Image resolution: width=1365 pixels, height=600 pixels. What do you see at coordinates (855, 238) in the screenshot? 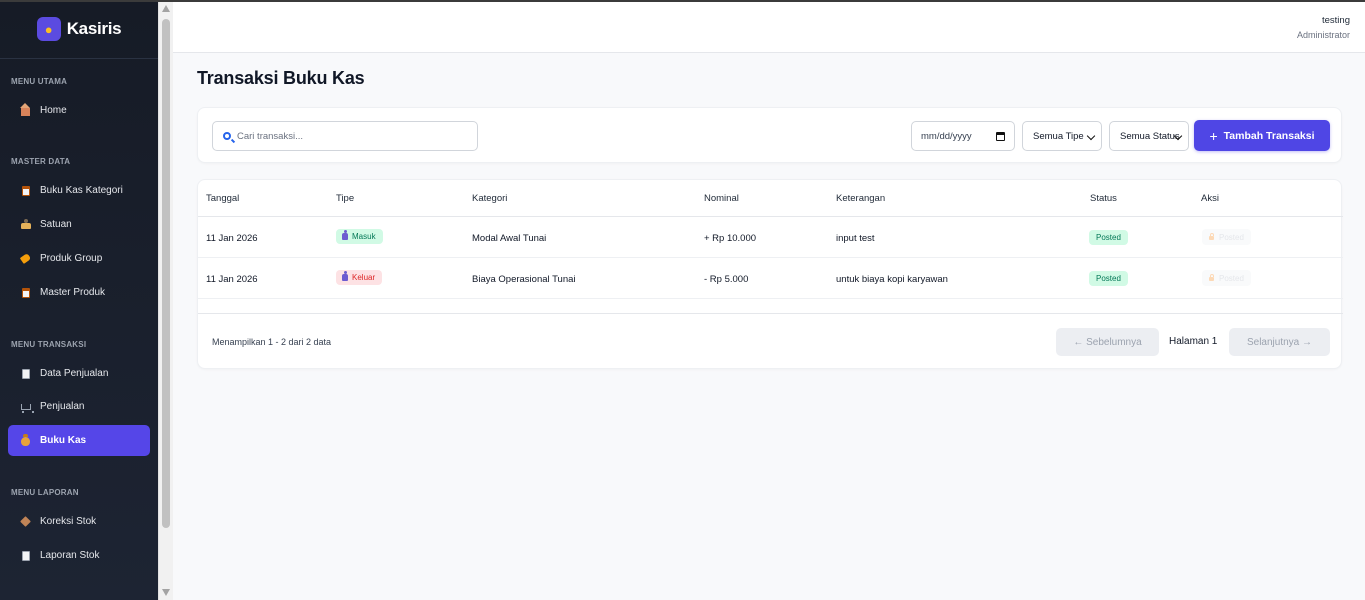
I see `cell-keterangan: input test` at bounding box center [855, 238].